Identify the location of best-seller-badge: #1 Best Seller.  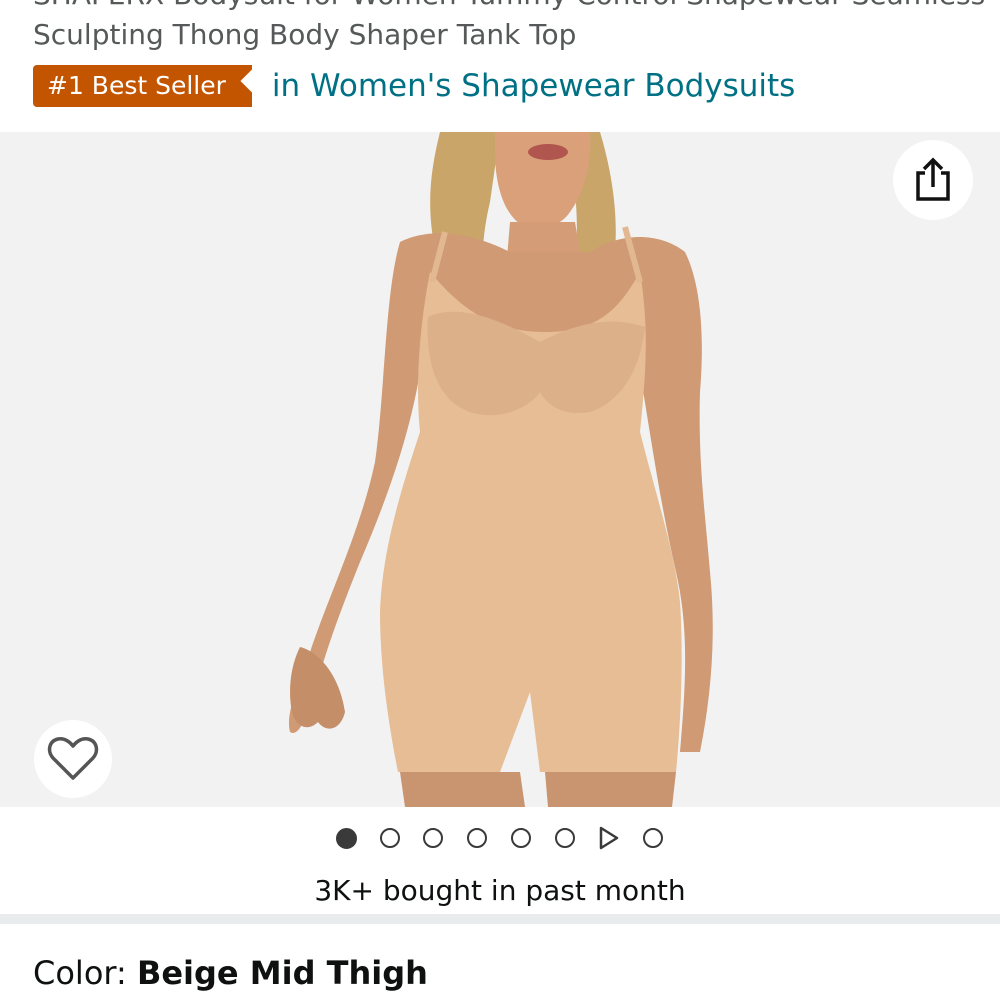
(142, 86).